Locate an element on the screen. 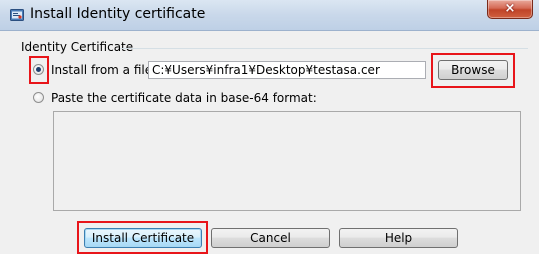 The image size is (539, 254). app-certificate-icon is located at coordinates (17, 15).